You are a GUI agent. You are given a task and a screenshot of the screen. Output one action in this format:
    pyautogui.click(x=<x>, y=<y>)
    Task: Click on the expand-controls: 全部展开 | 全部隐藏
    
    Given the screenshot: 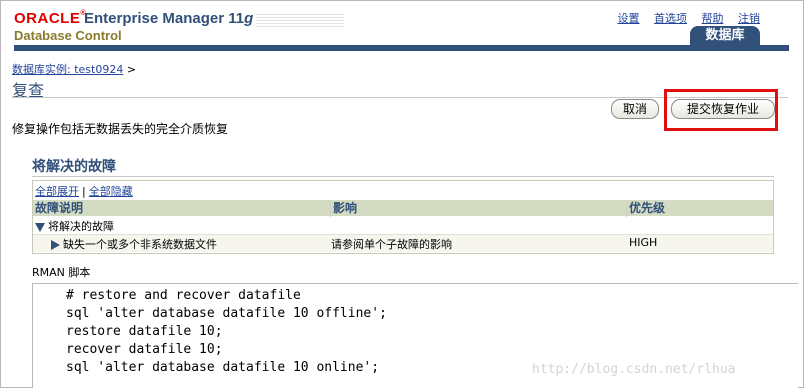 What is the action you would take?
    pyautogui.click(x=84, y=191)
    